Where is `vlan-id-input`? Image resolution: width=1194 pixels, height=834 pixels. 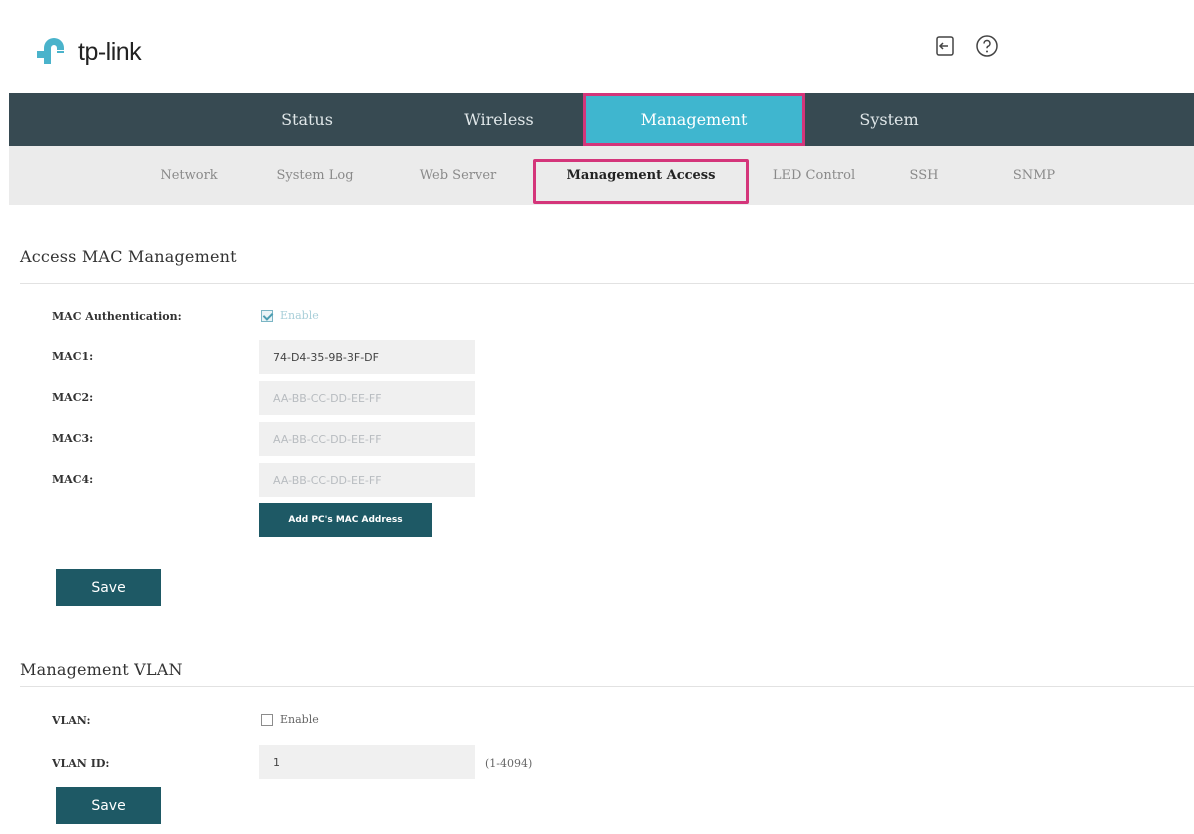
vlan-id-input is located at coordinates (367, 762).